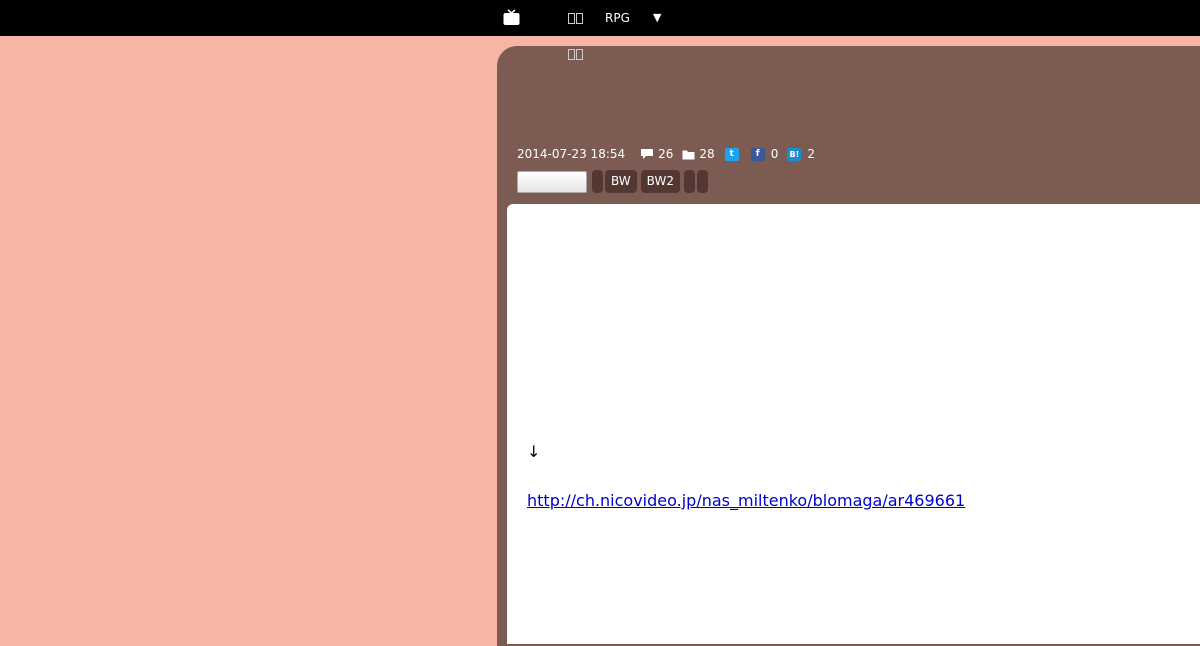  I want to click on article-date: 2014-07-23 18:54, so click(571, 154).